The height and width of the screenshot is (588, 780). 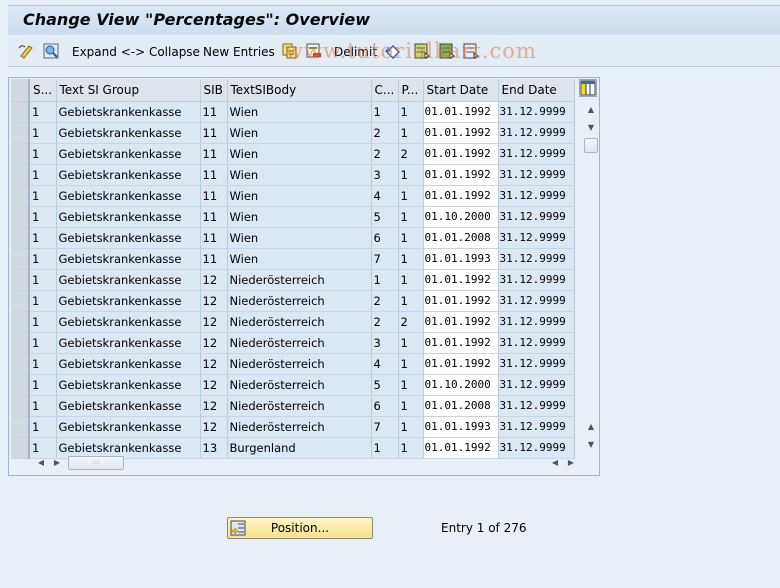 I want to click on scroll-up-button: ▲, so click(x=591, y=109).